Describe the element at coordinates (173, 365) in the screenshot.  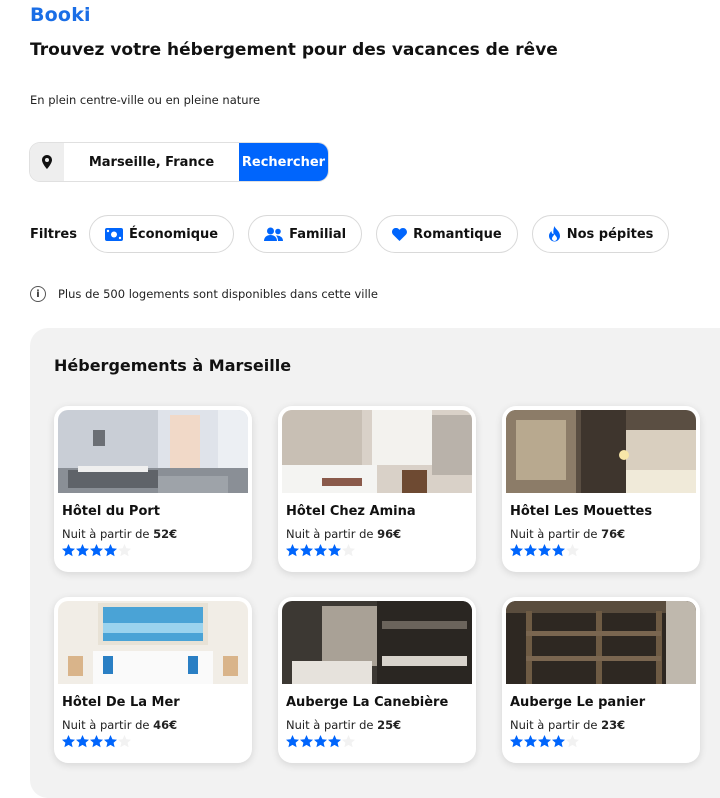
I see `section-title: Hébergements à Marseille` at that location.